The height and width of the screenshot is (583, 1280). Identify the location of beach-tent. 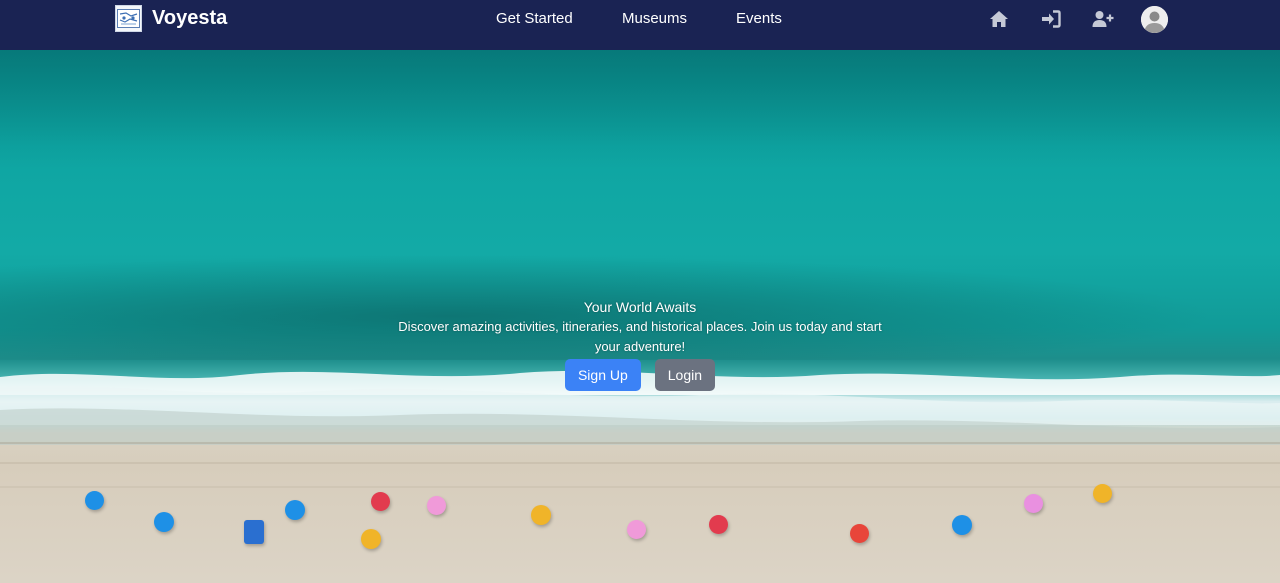
(254, 532).